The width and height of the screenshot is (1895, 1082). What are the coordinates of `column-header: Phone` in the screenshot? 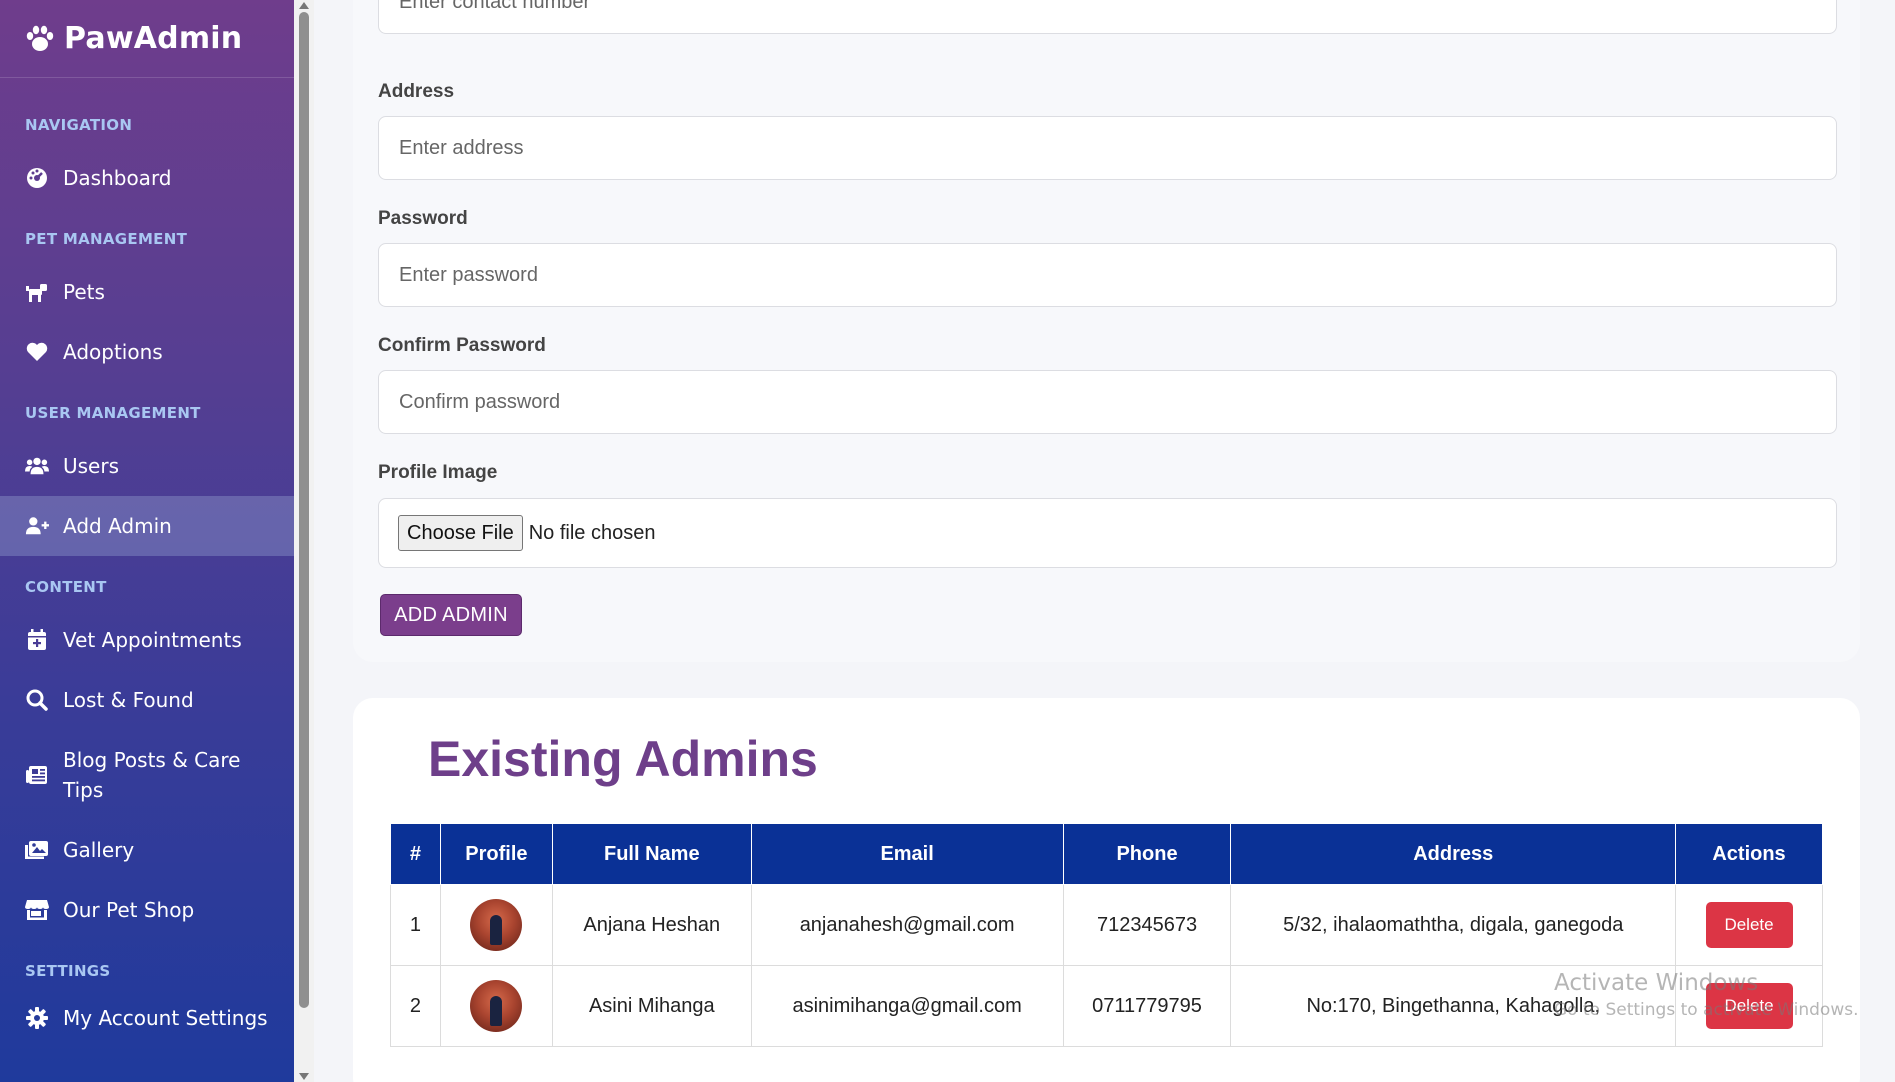 It's located at (1147, 854).